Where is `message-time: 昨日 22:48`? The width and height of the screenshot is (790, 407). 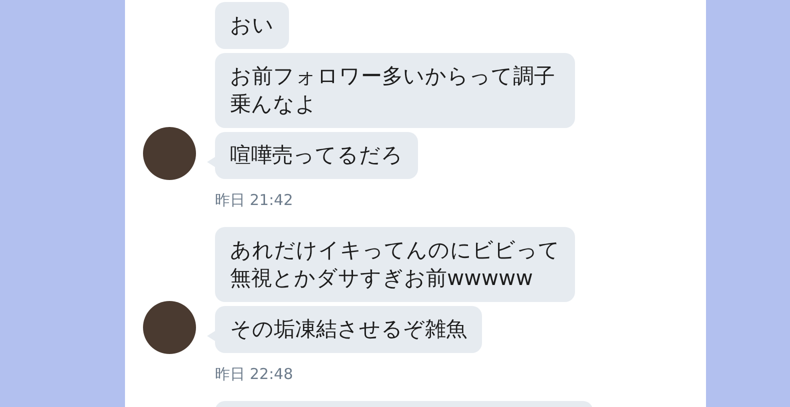 message-time: 昨日 22:48 is located at coordinates (254, 374).